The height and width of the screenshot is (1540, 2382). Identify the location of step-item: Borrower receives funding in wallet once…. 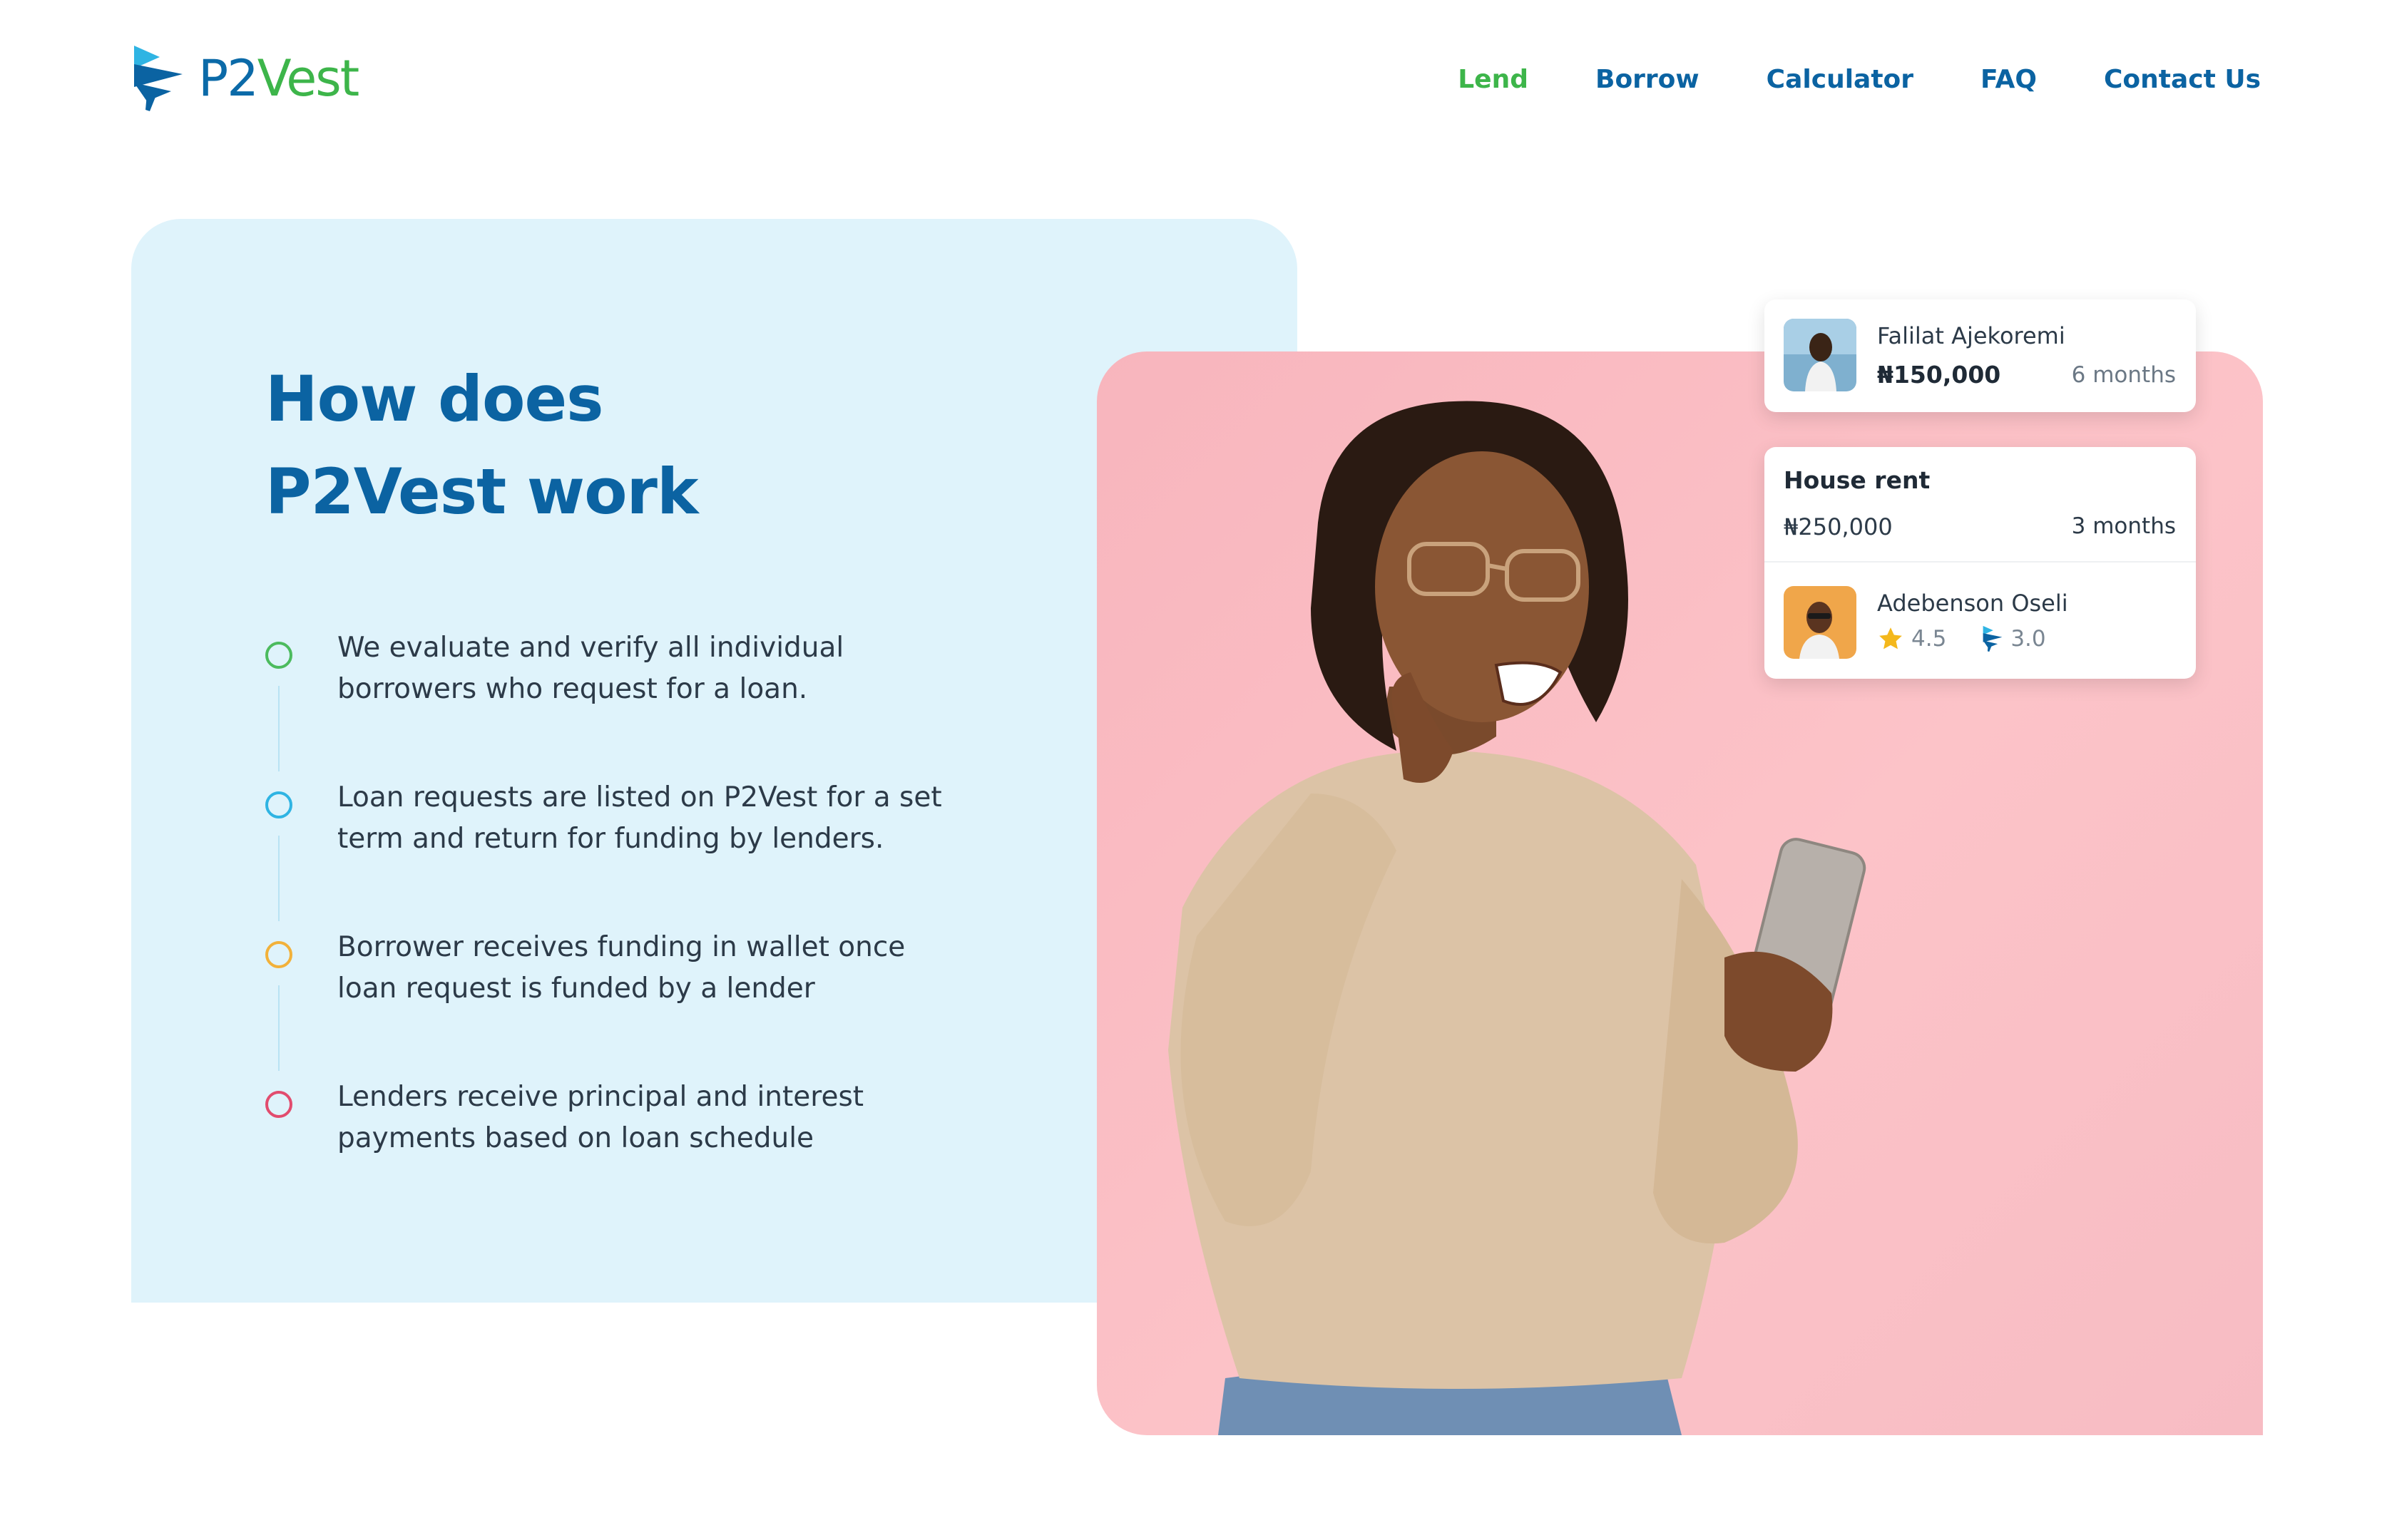
(621, 1002).